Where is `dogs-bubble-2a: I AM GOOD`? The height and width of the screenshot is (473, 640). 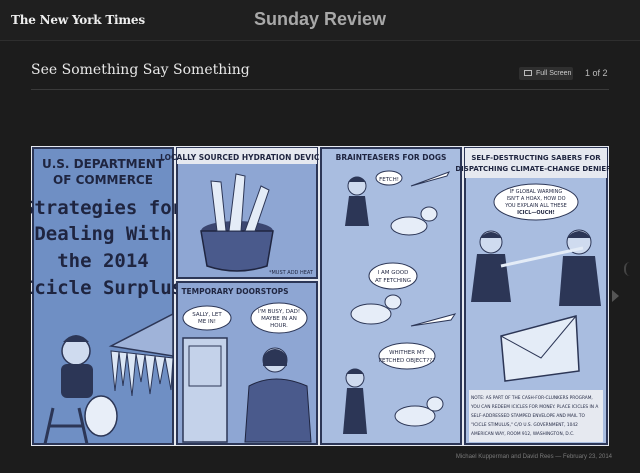 dogs-bubble-2a: I AM GOOD is located at coordinates (393, 273).